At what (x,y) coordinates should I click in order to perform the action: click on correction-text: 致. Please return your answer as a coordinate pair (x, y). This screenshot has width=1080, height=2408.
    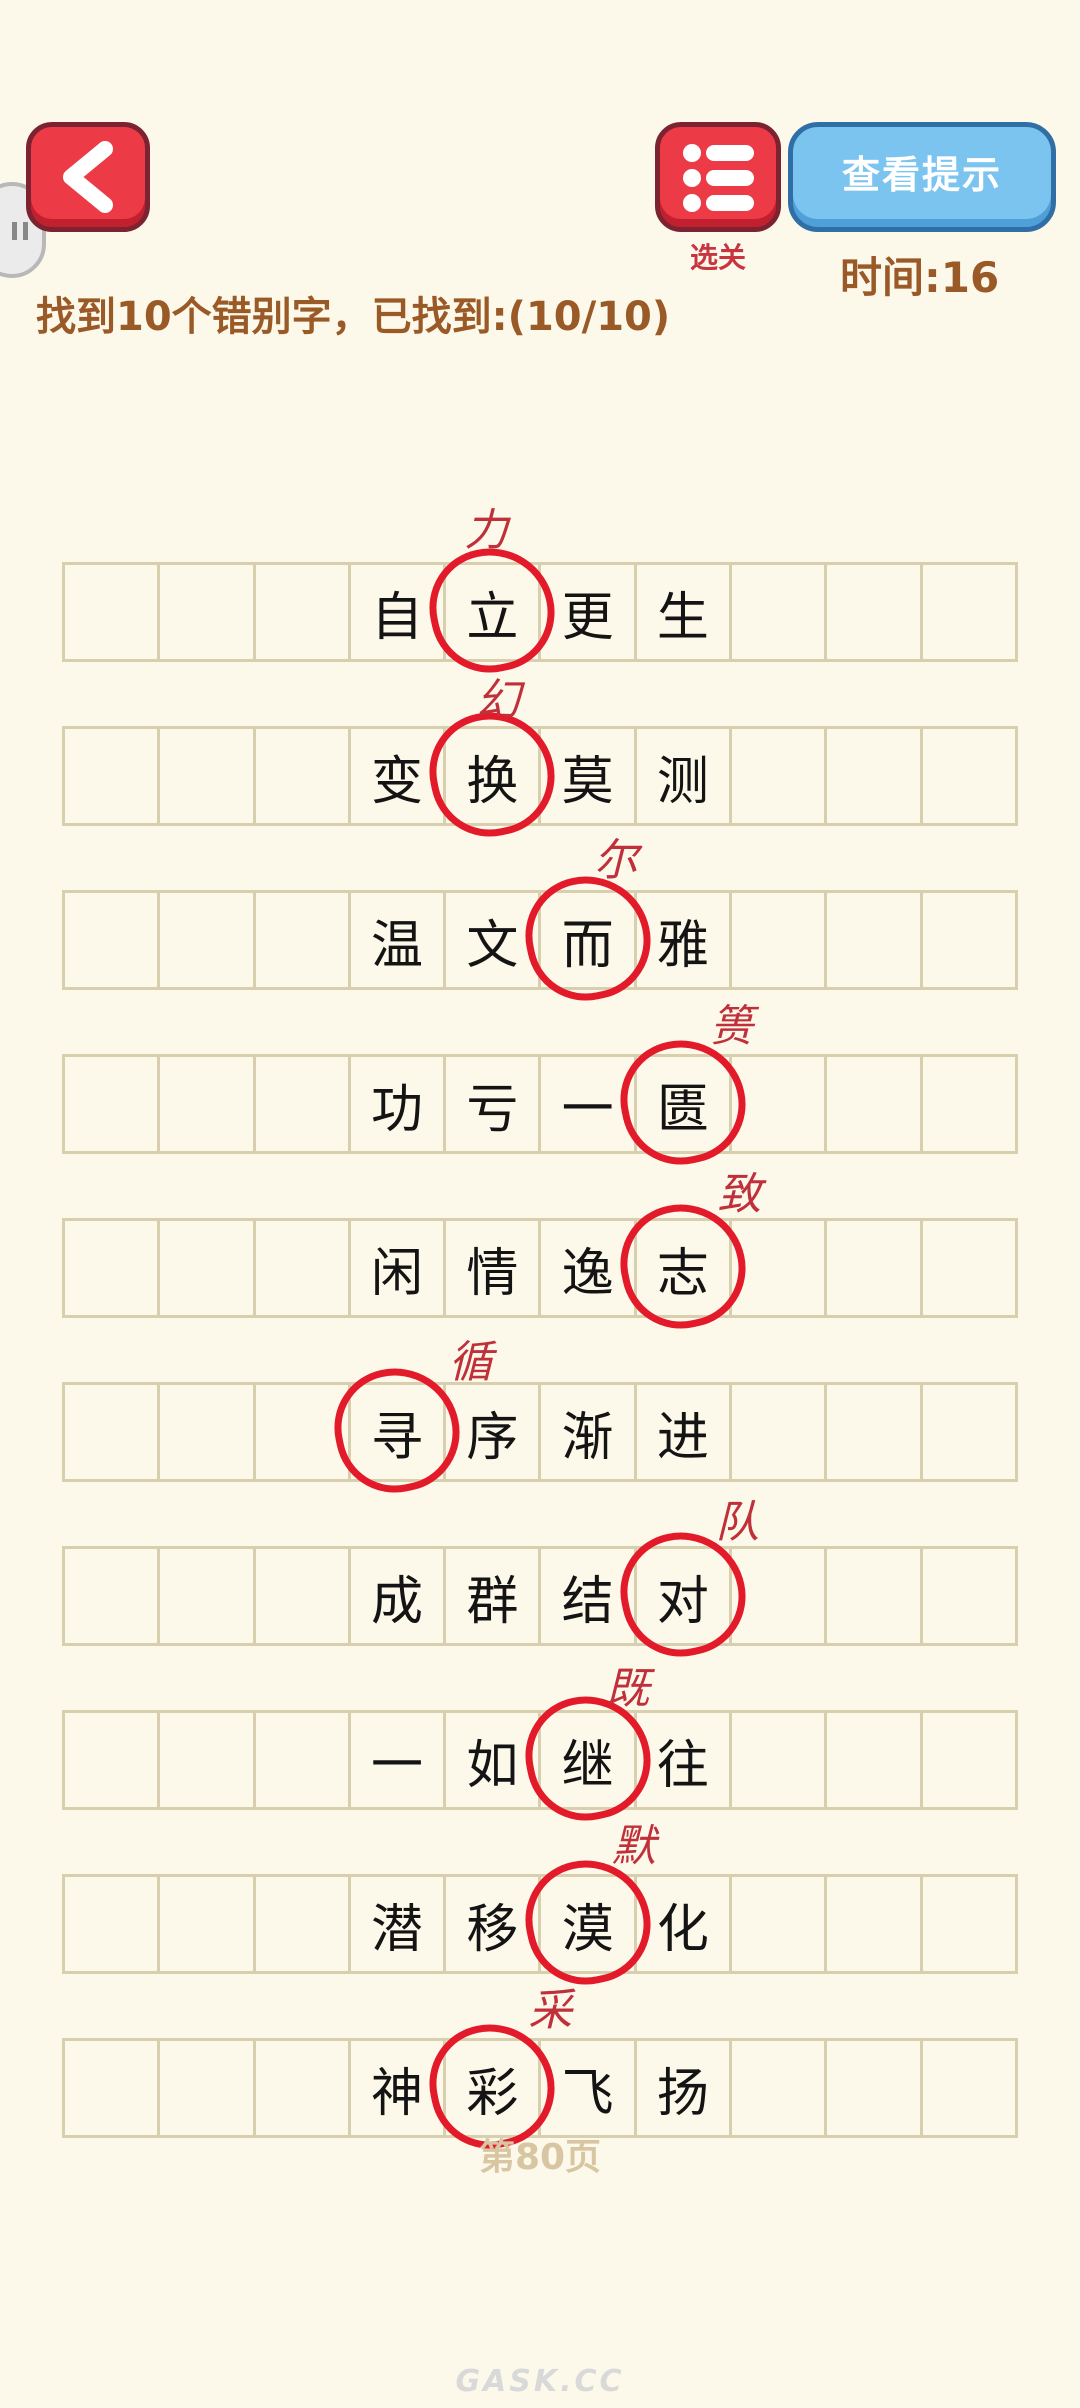
    Looking at the image, I should click on (739, 1194).